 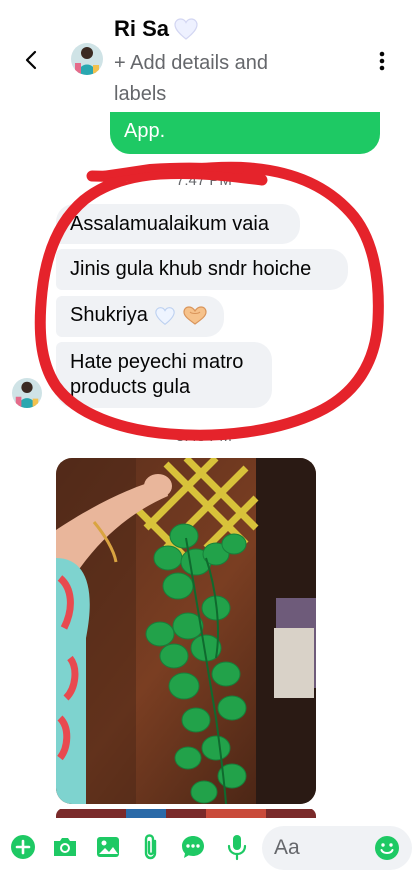 I want to click on mic-button, so click(x=237, y=847).